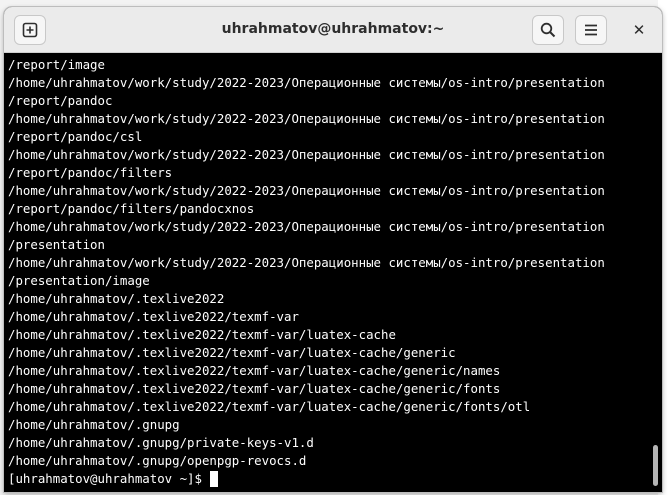  I want to click on terminal-line: /home/uhrahmatov/.texlive2022, so click(116, 298).